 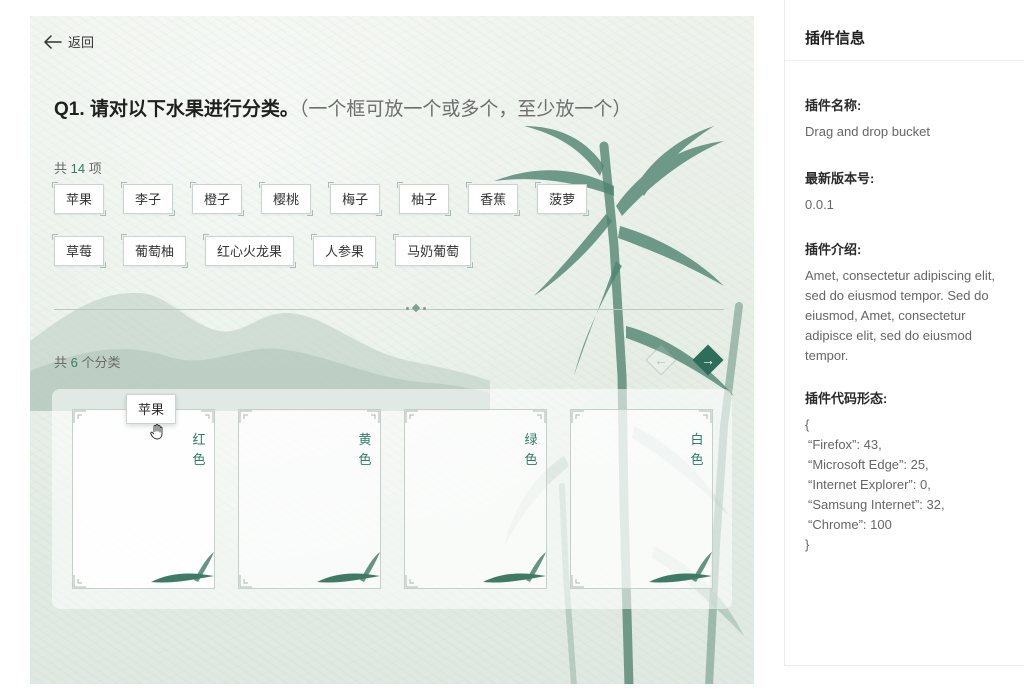 I want to click on bucket-green: 绿色, so click(x=475, y=499).